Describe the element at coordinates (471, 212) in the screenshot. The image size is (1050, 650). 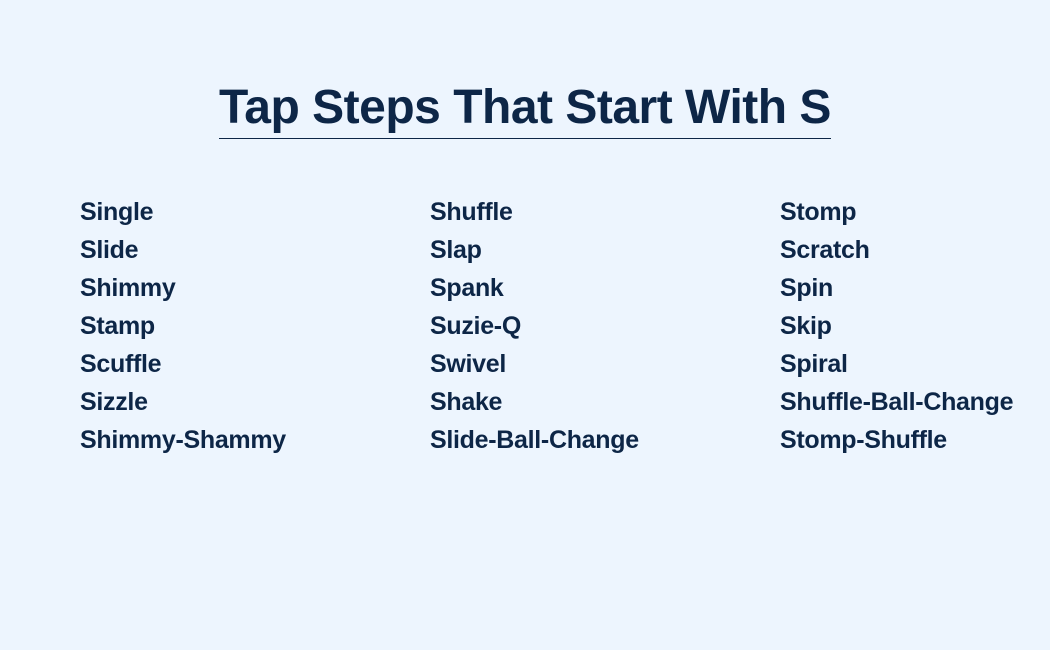
I see `list-item: Shuffle` at that location.